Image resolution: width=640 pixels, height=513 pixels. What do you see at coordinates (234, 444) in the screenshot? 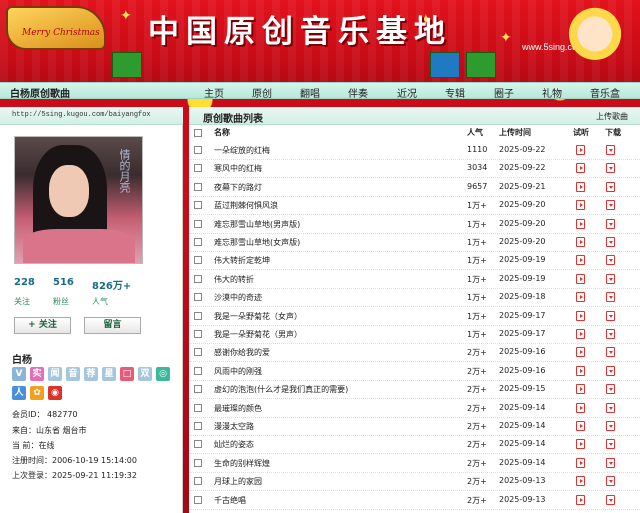
I see `song-name: 灿烂的姿态` at bounding box center [234, 444].